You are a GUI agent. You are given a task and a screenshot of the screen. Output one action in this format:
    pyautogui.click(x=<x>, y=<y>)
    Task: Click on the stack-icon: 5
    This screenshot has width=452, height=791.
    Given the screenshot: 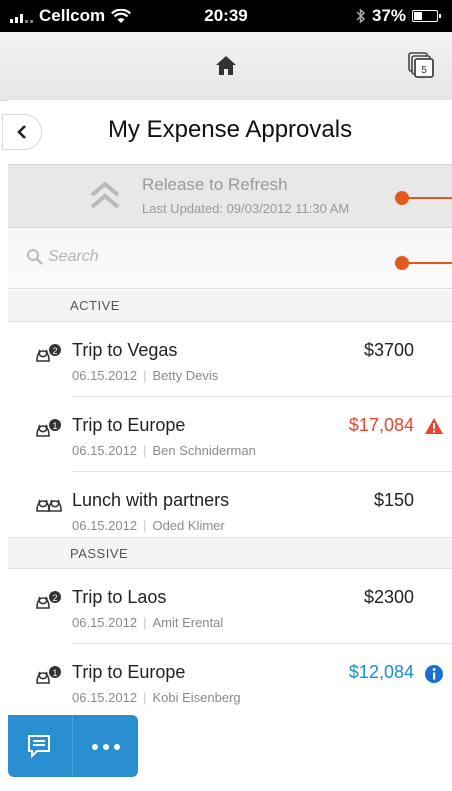 What is the action you would take?
    pyautogui.click(x=421, y=66)
    